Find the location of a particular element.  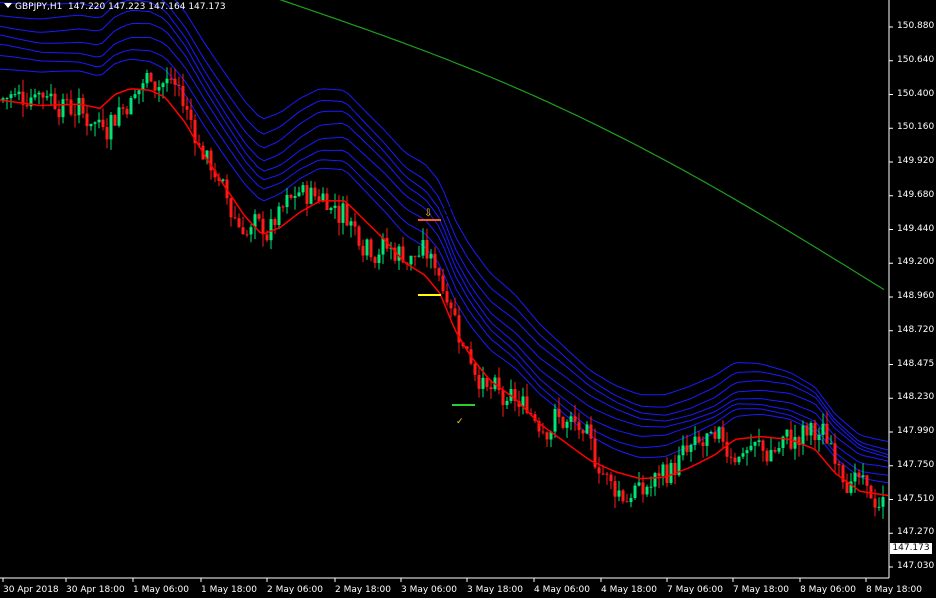

price-tick-label: 147.030 is located at coordinates (916, 566).